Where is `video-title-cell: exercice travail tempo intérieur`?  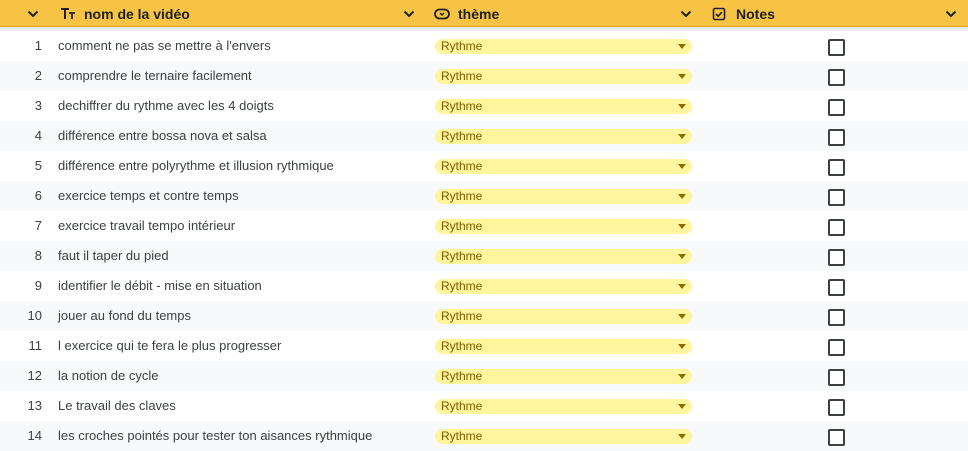
video-title-cell: exercice travail tempo intérieur is located at coordinates (146, 226).